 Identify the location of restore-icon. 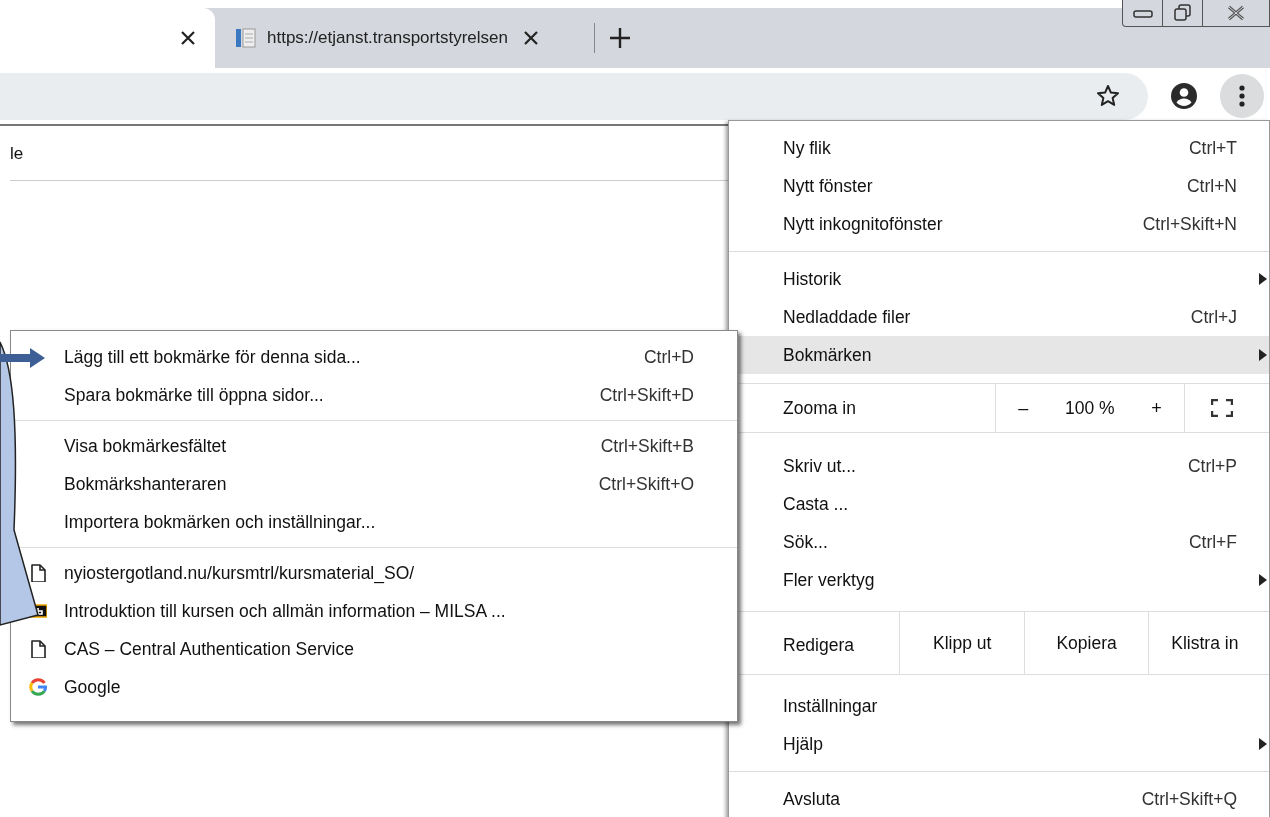
(1182, 13).